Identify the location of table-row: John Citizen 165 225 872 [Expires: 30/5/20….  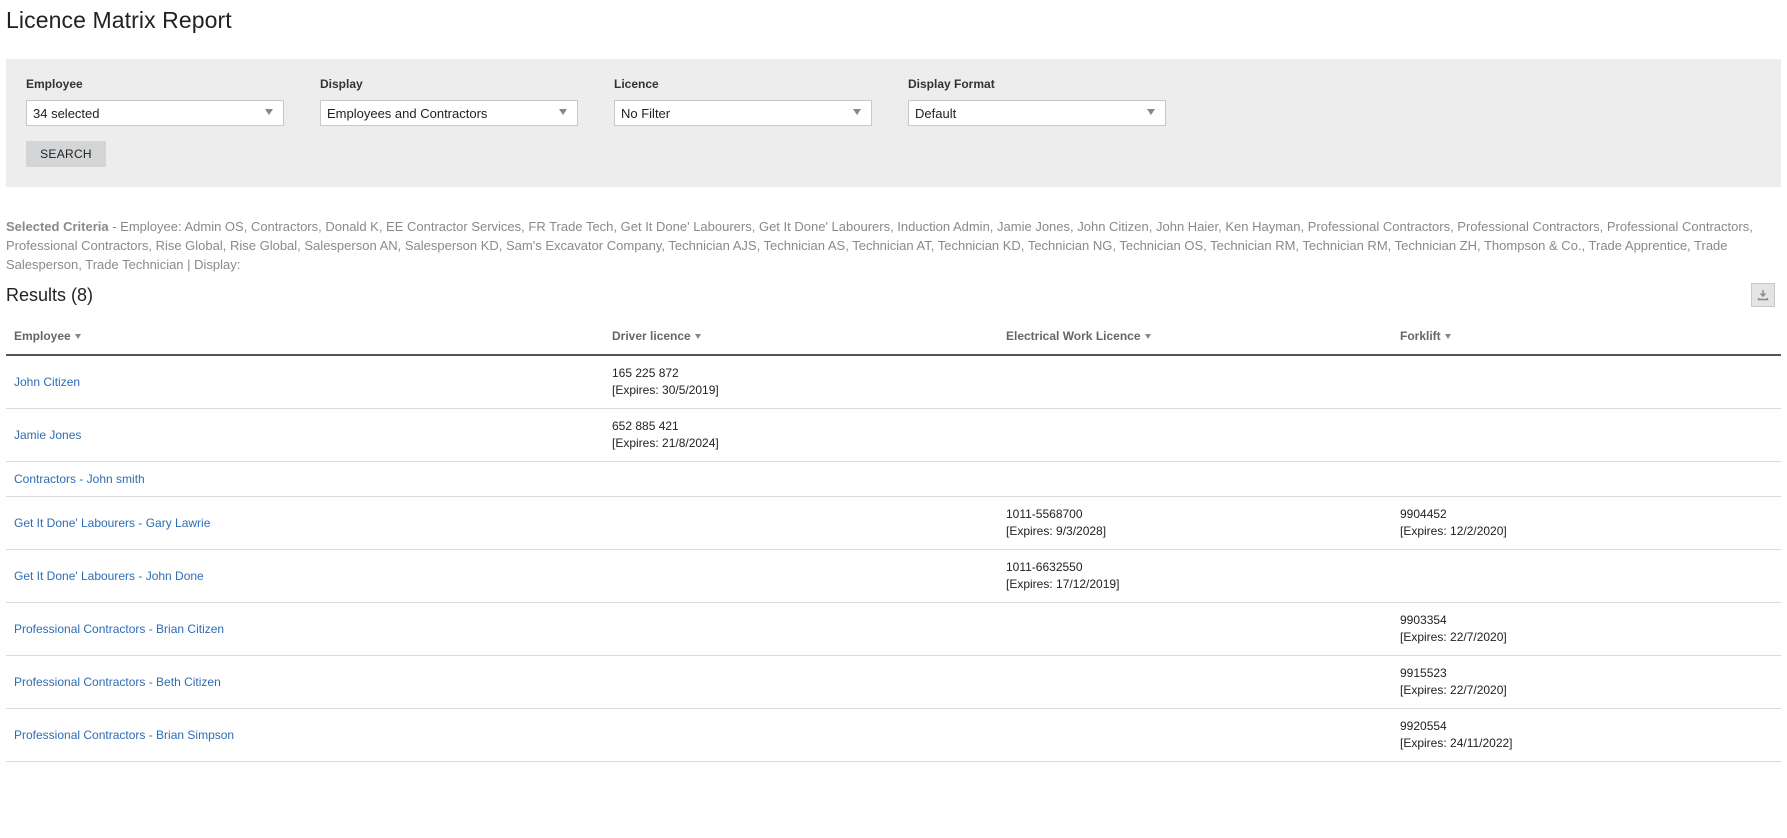
(893, 382).